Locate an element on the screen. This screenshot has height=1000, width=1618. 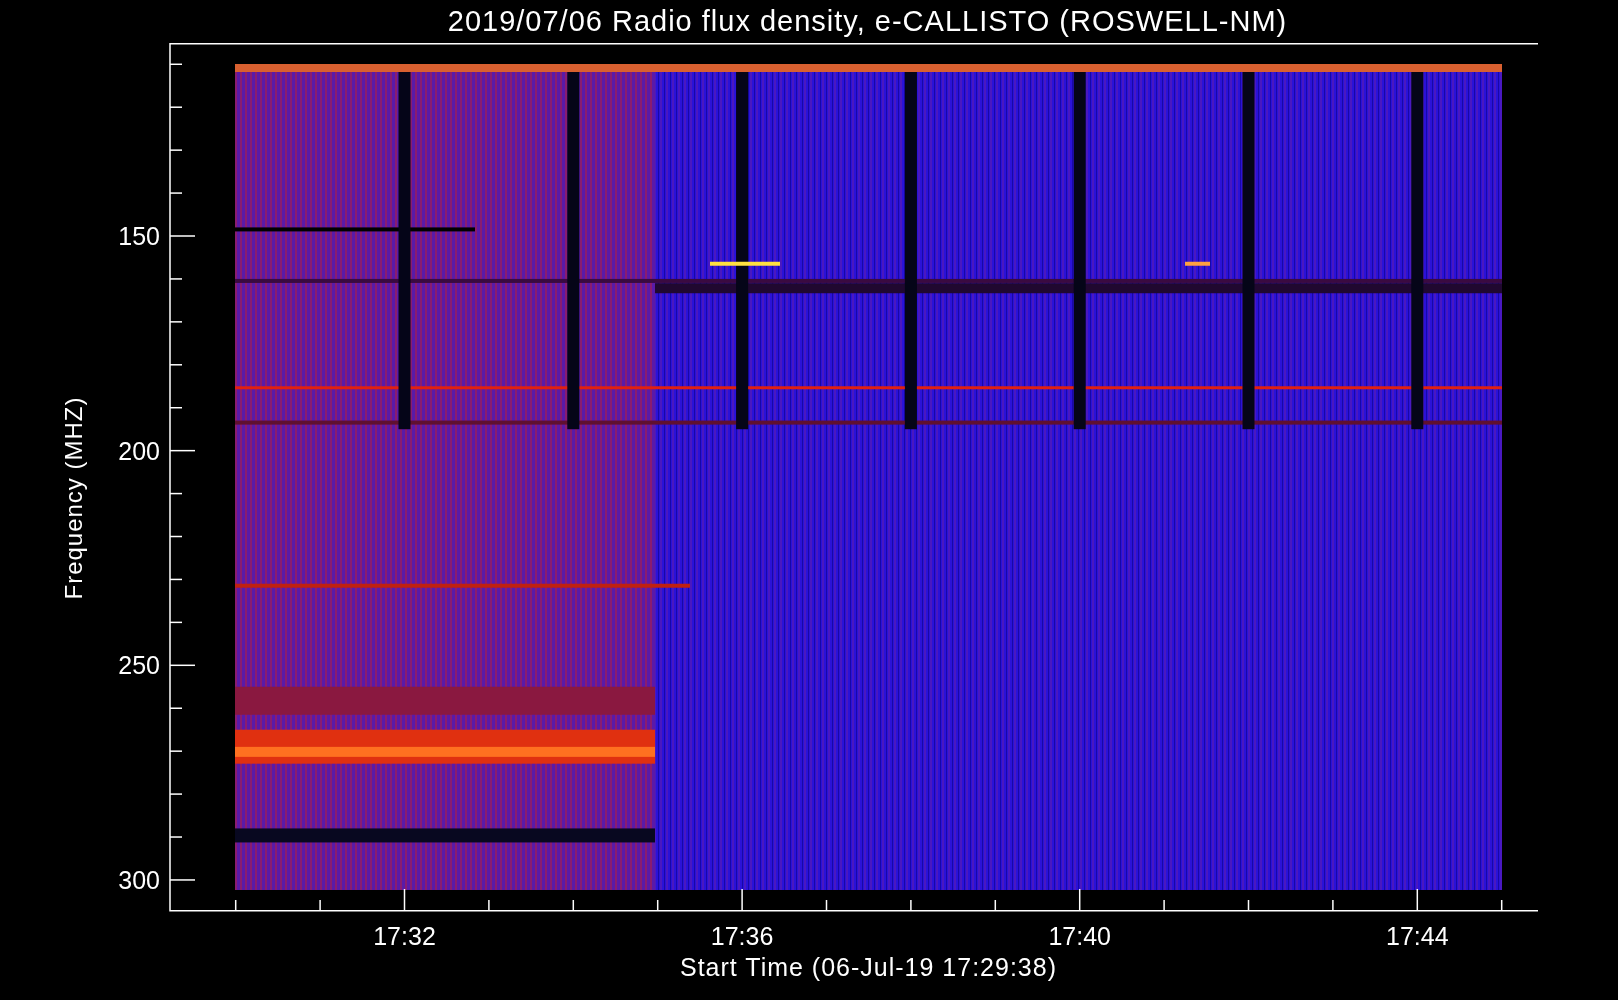
y-axis-title: Frequency (MHZ) is located at coordinates (74, 498).